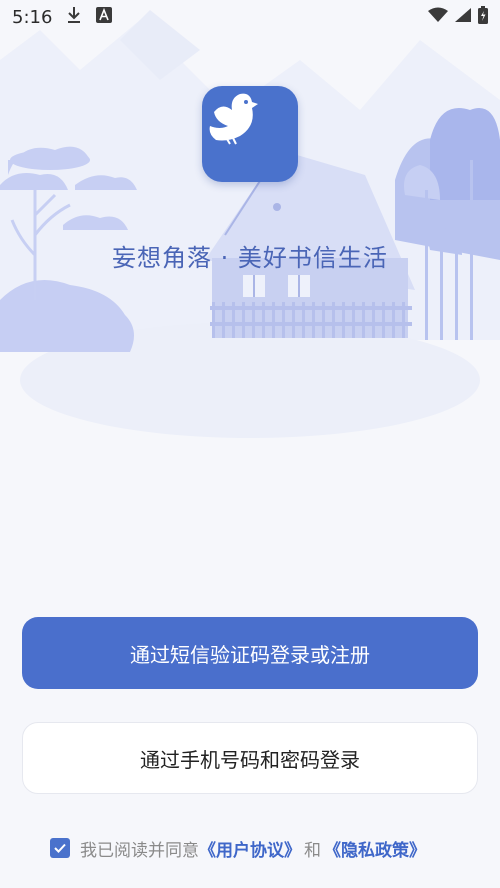  I want to click on sms-login-button: 通过短信验证码登录或注册, so click(250, 653).